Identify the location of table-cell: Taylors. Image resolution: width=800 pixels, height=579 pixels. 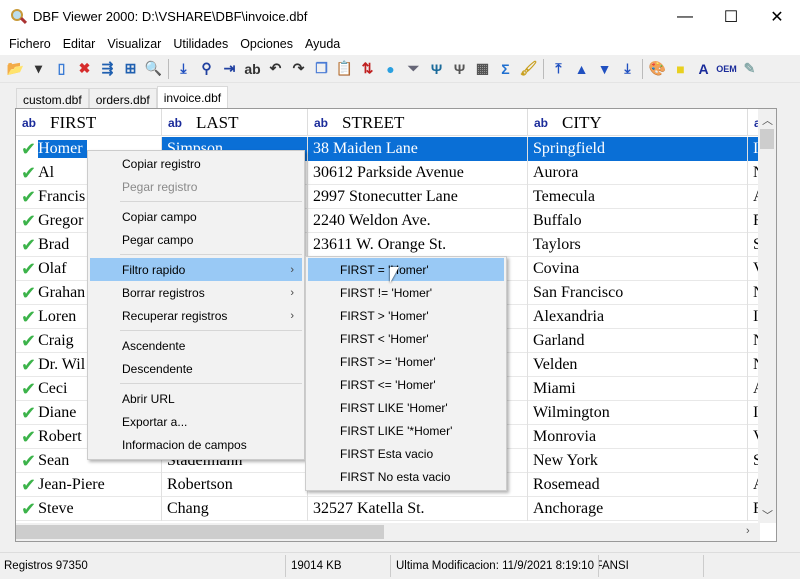
(638, 245).